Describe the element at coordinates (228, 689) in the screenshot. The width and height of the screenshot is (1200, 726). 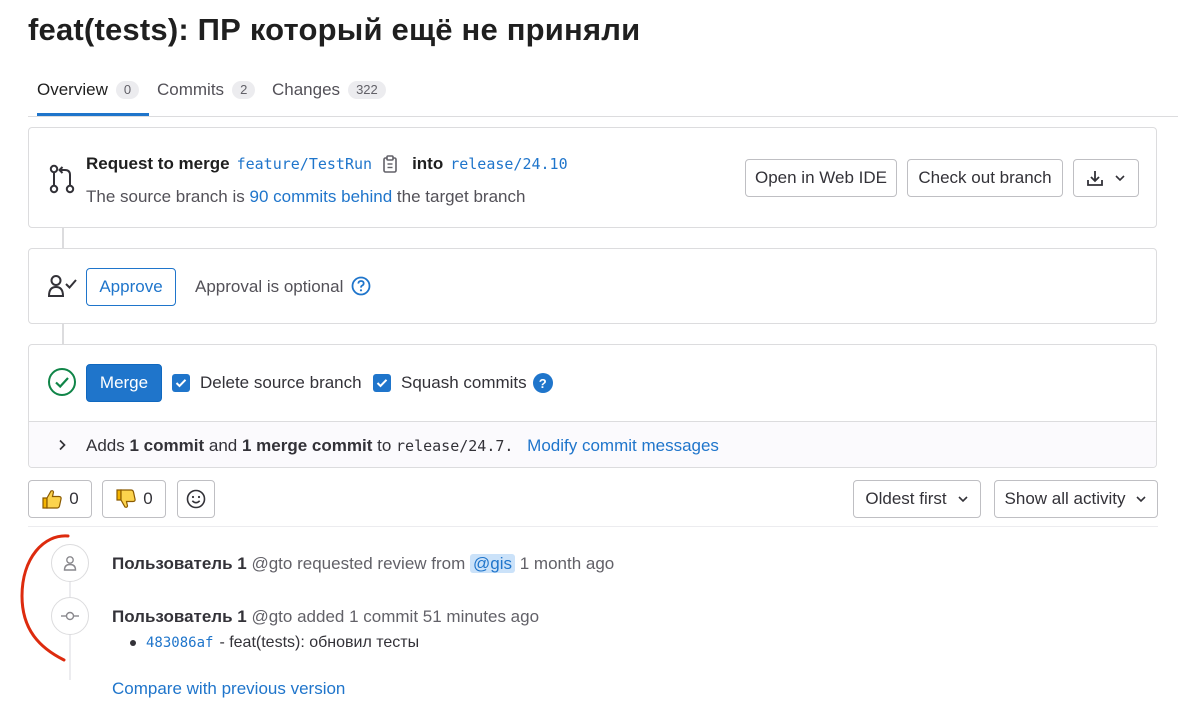
I see `compare-previous-version-link: Compare with previous version` at that location.